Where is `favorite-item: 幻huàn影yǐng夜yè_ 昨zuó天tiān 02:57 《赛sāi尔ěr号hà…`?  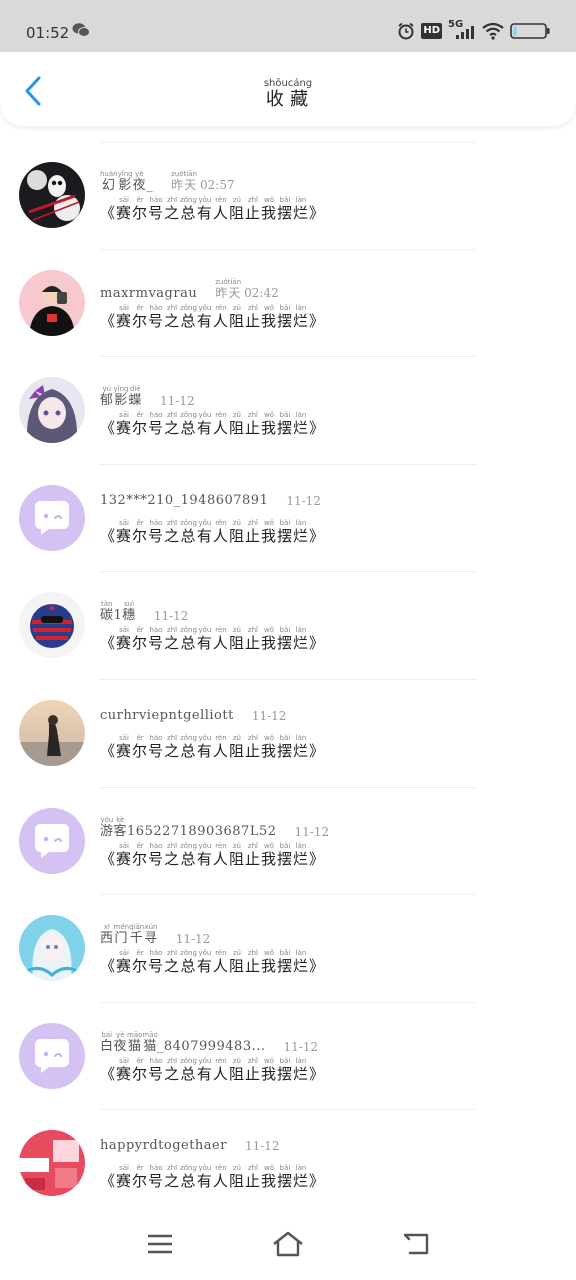 favorite-item: 幻huàn影yǐng夜yè_ 昨zuó天tiān 02:57 《赛sāi尔ěr号hà… is located at coordinates (288, 196).